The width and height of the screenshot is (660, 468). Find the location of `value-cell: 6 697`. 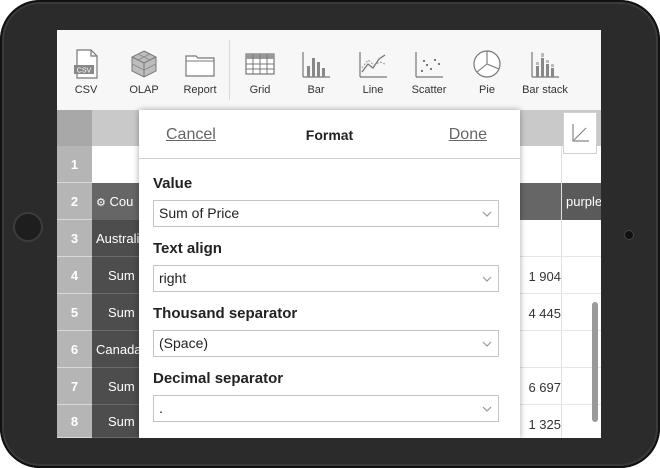

value-cell: 6 697 is located at coordinates (540, 387).